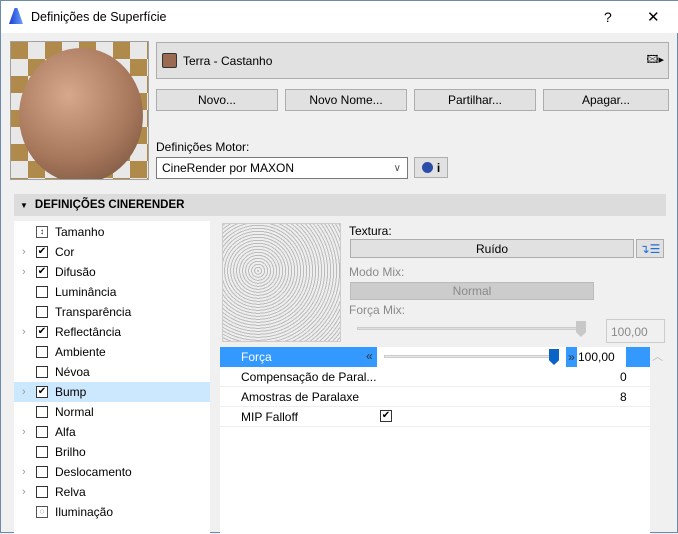 The height and width of the screenshot is (534, 678). What do you see at coordinates (228, 168) in the screenshot?
I see `engine-select-value: CineRender por MAXON` at bounding box center [228, 168].